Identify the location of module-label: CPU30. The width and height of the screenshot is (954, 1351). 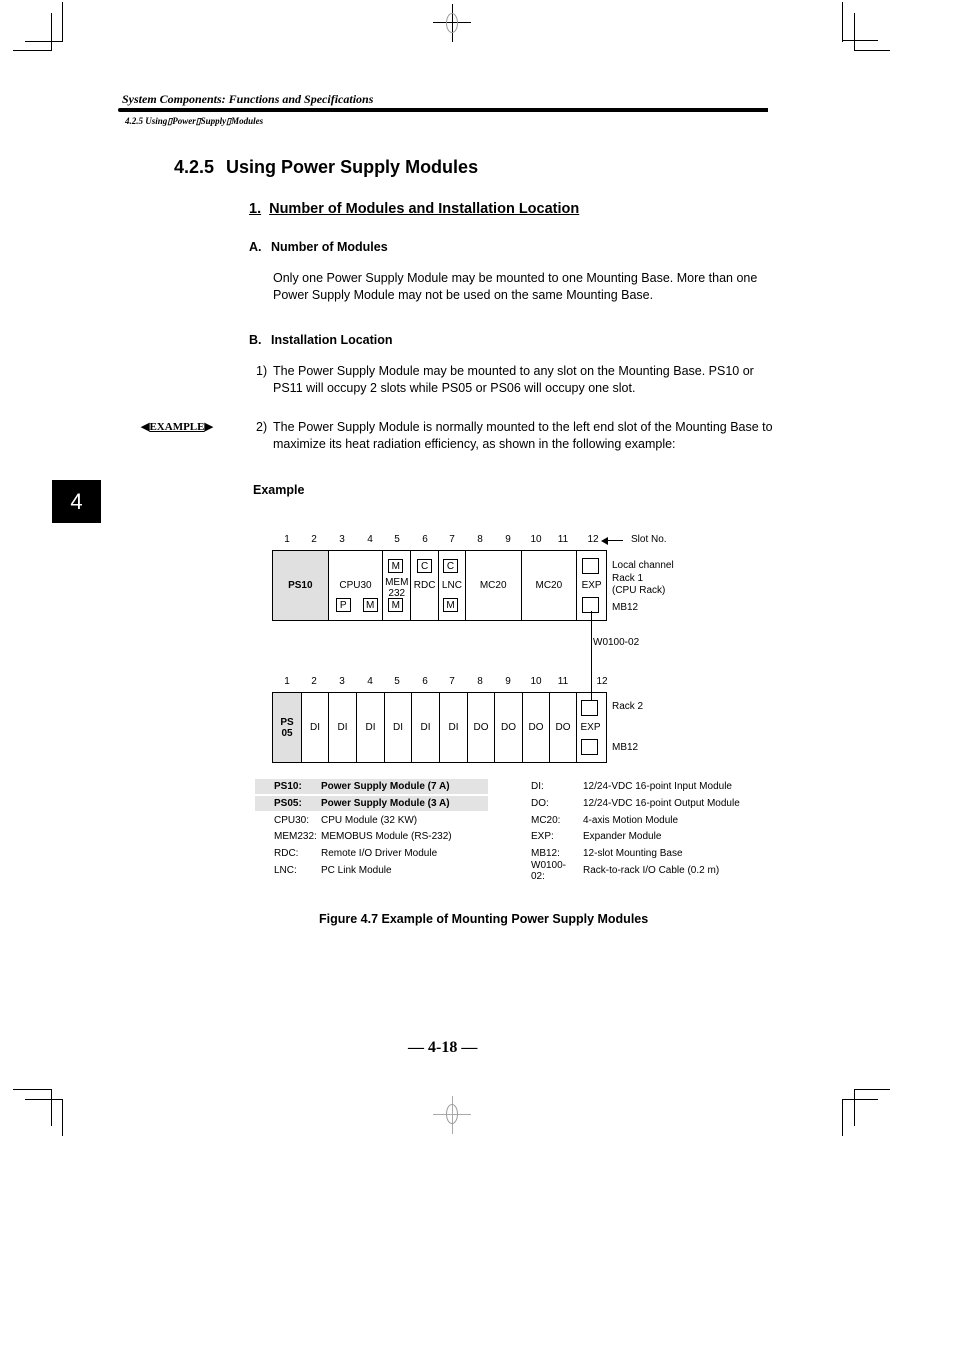
(355, 585).